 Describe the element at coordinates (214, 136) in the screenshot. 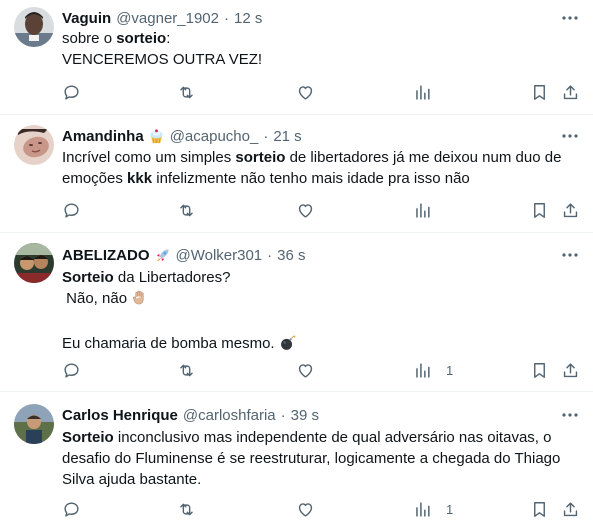

I see `user-handle: @acapucho_` at that location.